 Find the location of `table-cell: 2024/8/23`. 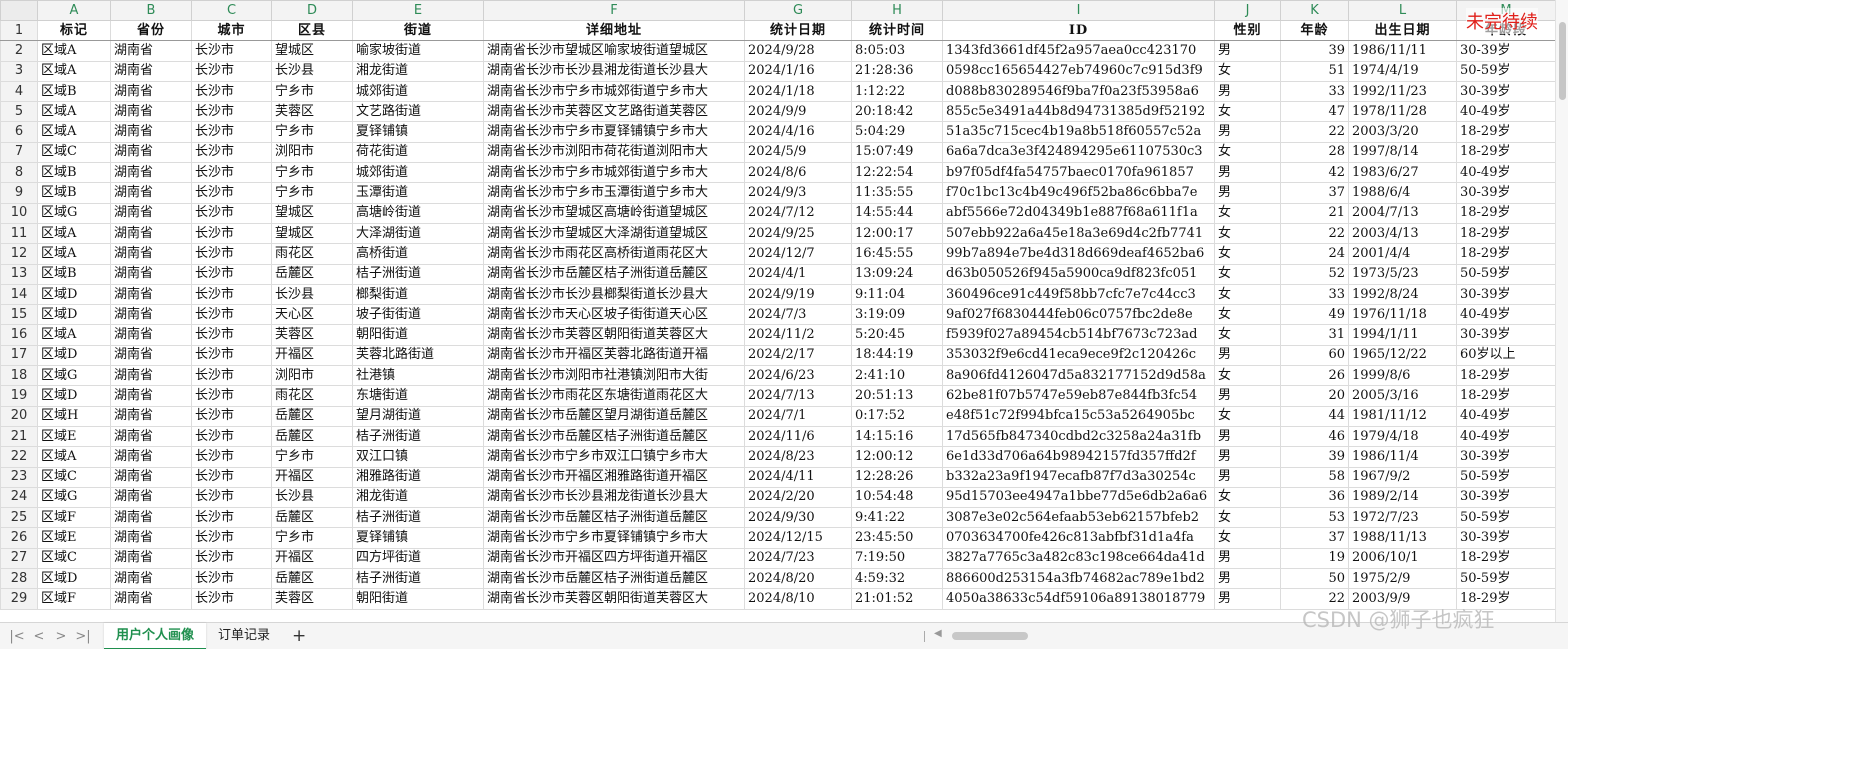

table-cell: 2024/8/23 is located at coordinates (798, 457).